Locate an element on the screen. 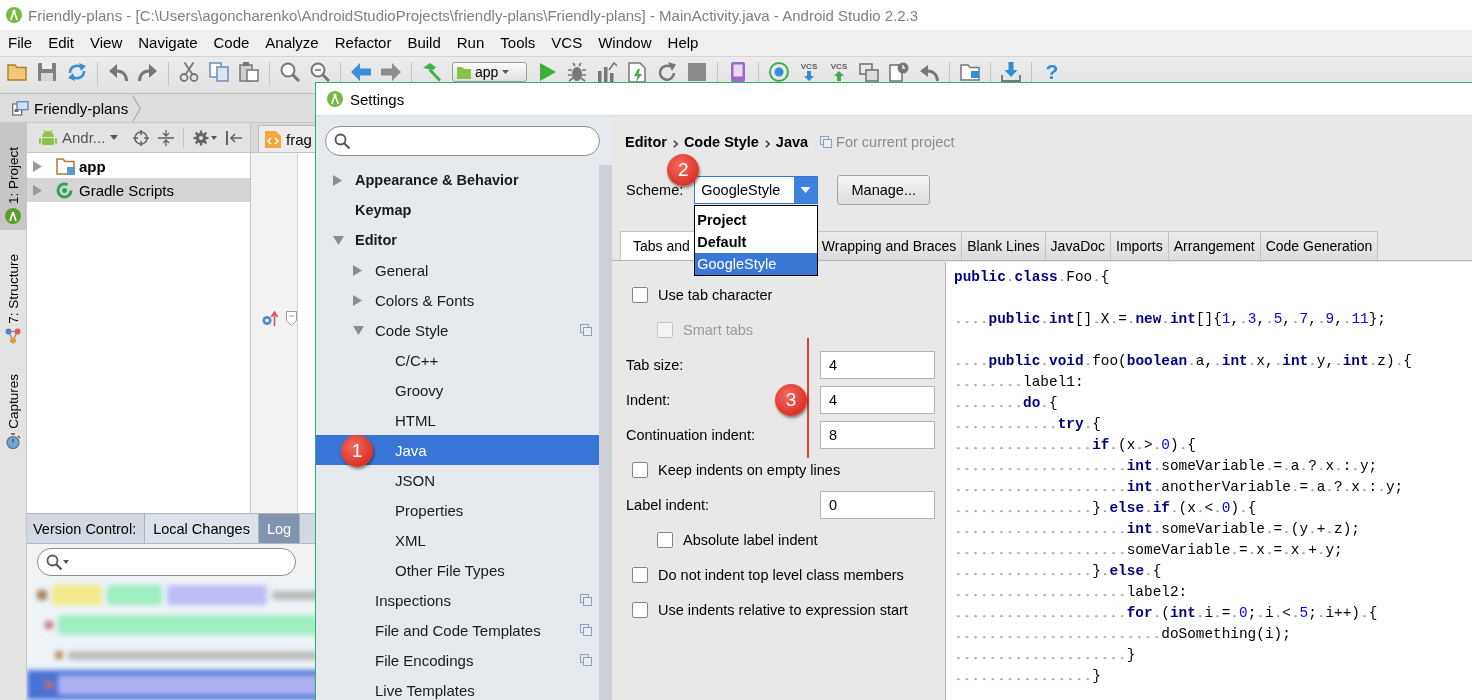  menu-item: Analyze is located at coordinates (292, 43).